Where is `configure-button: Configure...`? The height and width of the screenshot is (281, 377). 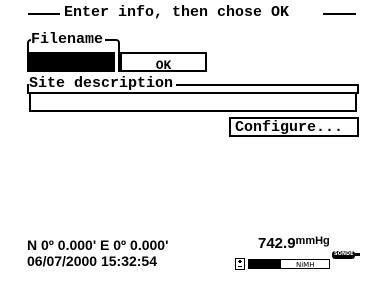
configure-button: Configure... is located at coordinates (294, 127).